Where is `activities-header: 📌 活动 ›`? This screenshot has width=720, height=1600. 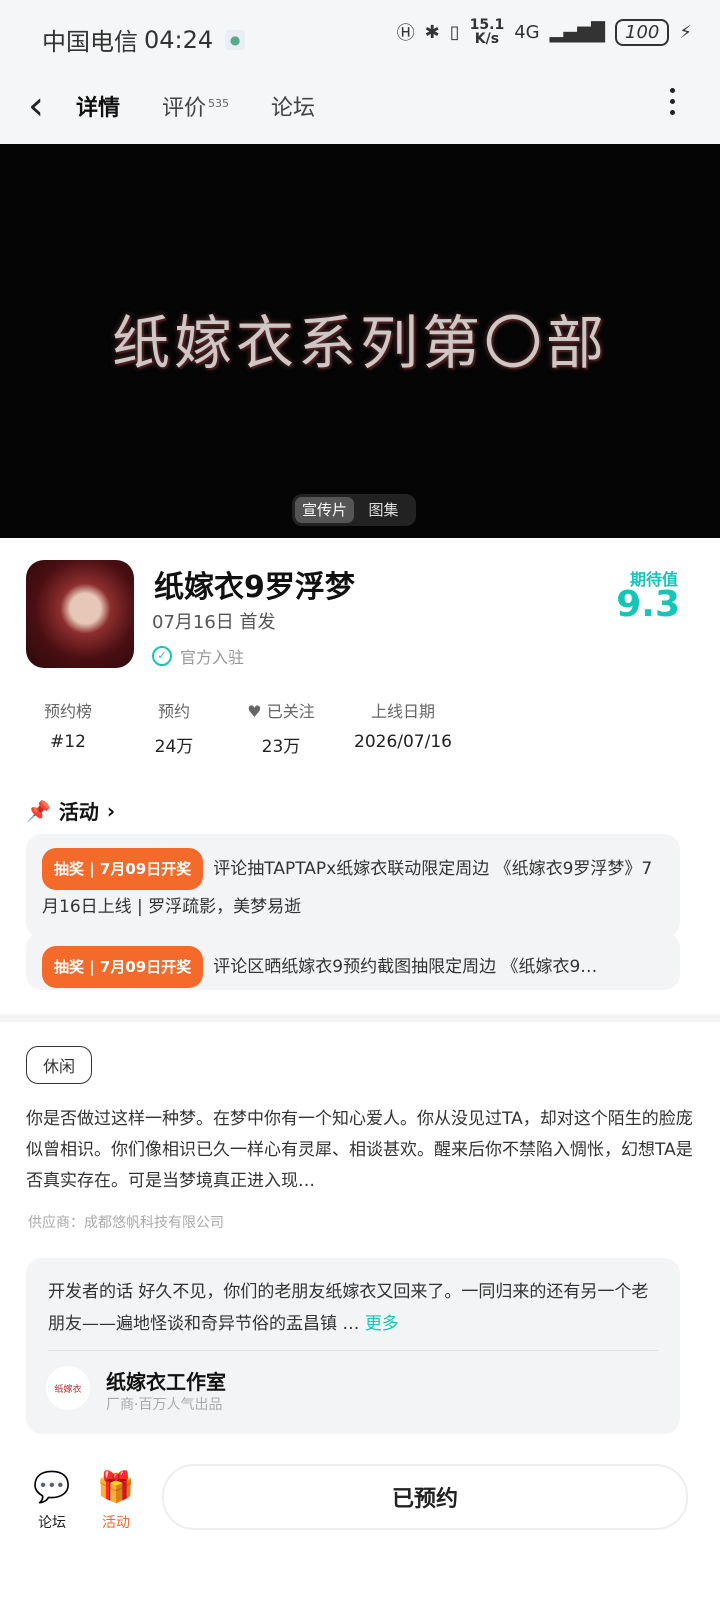
activities-header: 📌 活动 › is located at coordinates (70, 810).